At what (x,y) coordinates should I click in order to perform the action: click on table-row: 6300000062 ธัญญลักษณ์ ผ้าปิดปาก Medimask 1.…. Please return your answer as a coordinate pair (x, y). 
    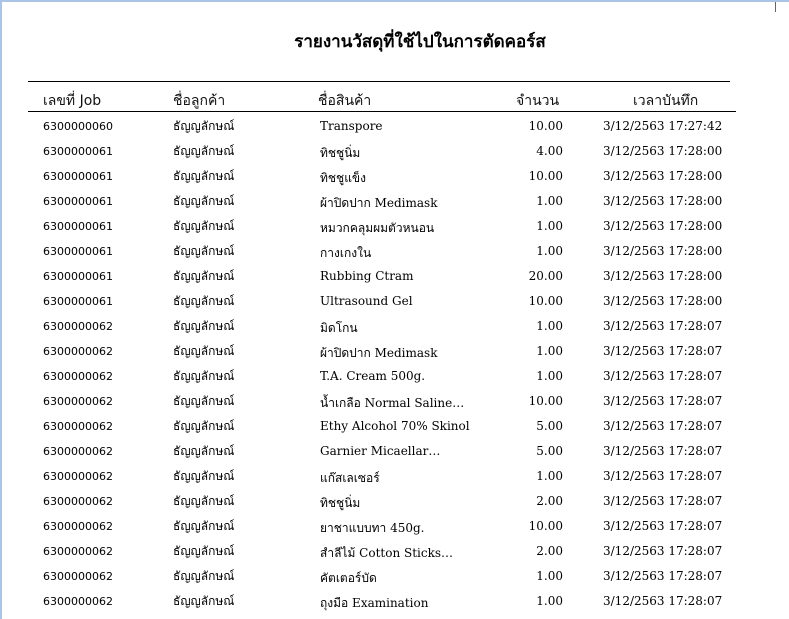
    Looking at the image, I should click on (394, 353).